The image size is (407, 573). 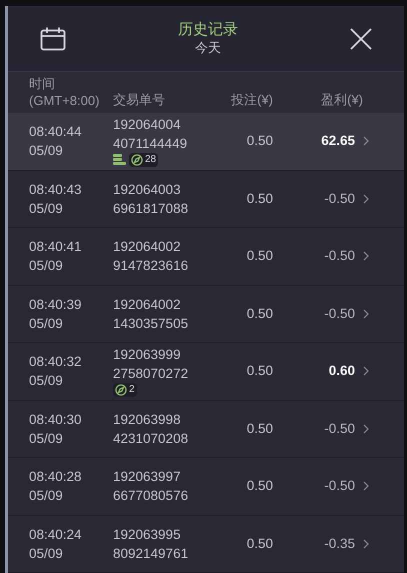 I want to click on ticket-number: 2758070272, so click(x=151, y=374).